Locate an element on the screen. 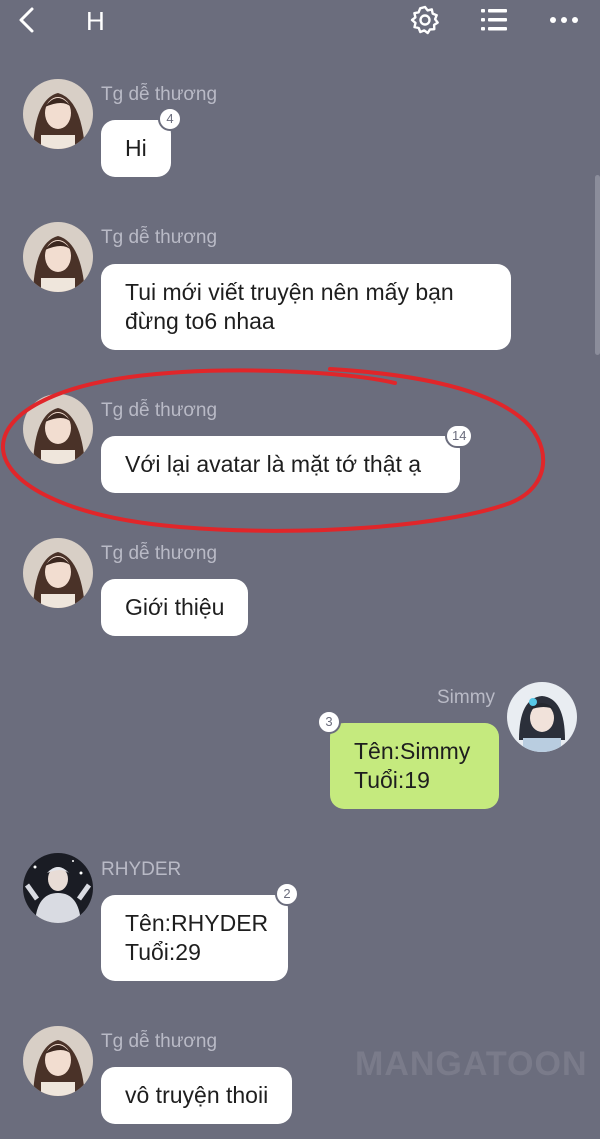 The width and height of the screenshot is (600, 1139). gear-icon is located at coordinates (425, 20).